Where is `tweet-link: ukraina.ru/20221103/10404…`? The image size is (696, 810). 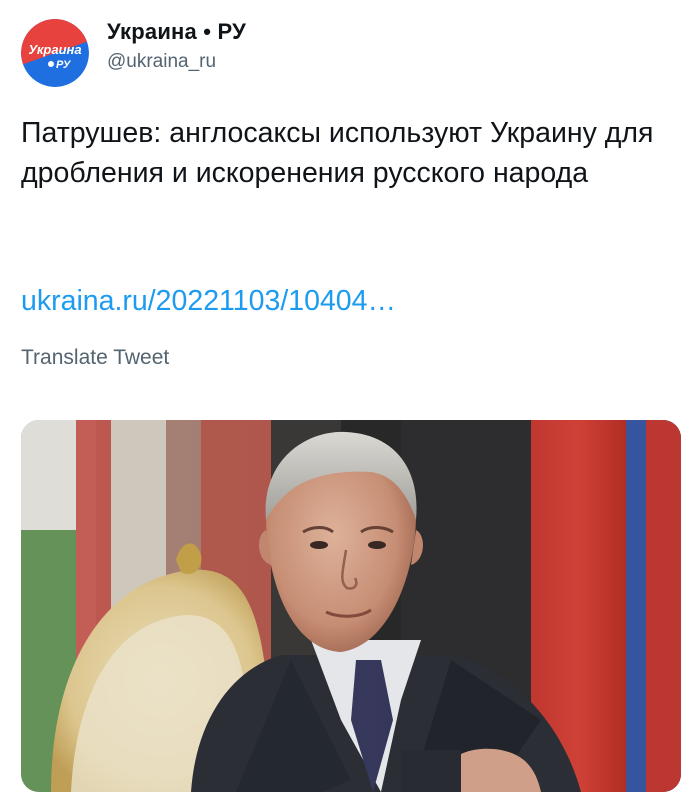 tweet-link: ukraina.ru/20221103/10404… is located at coordinates (208, 301).